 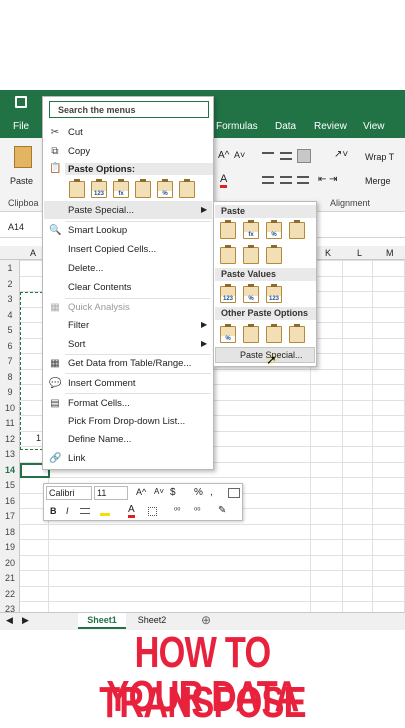 What do you see at coordinates (239, 155) in the screenshot?
I see `font-shrink-icon: A˅` at bounding box center [239, 155].